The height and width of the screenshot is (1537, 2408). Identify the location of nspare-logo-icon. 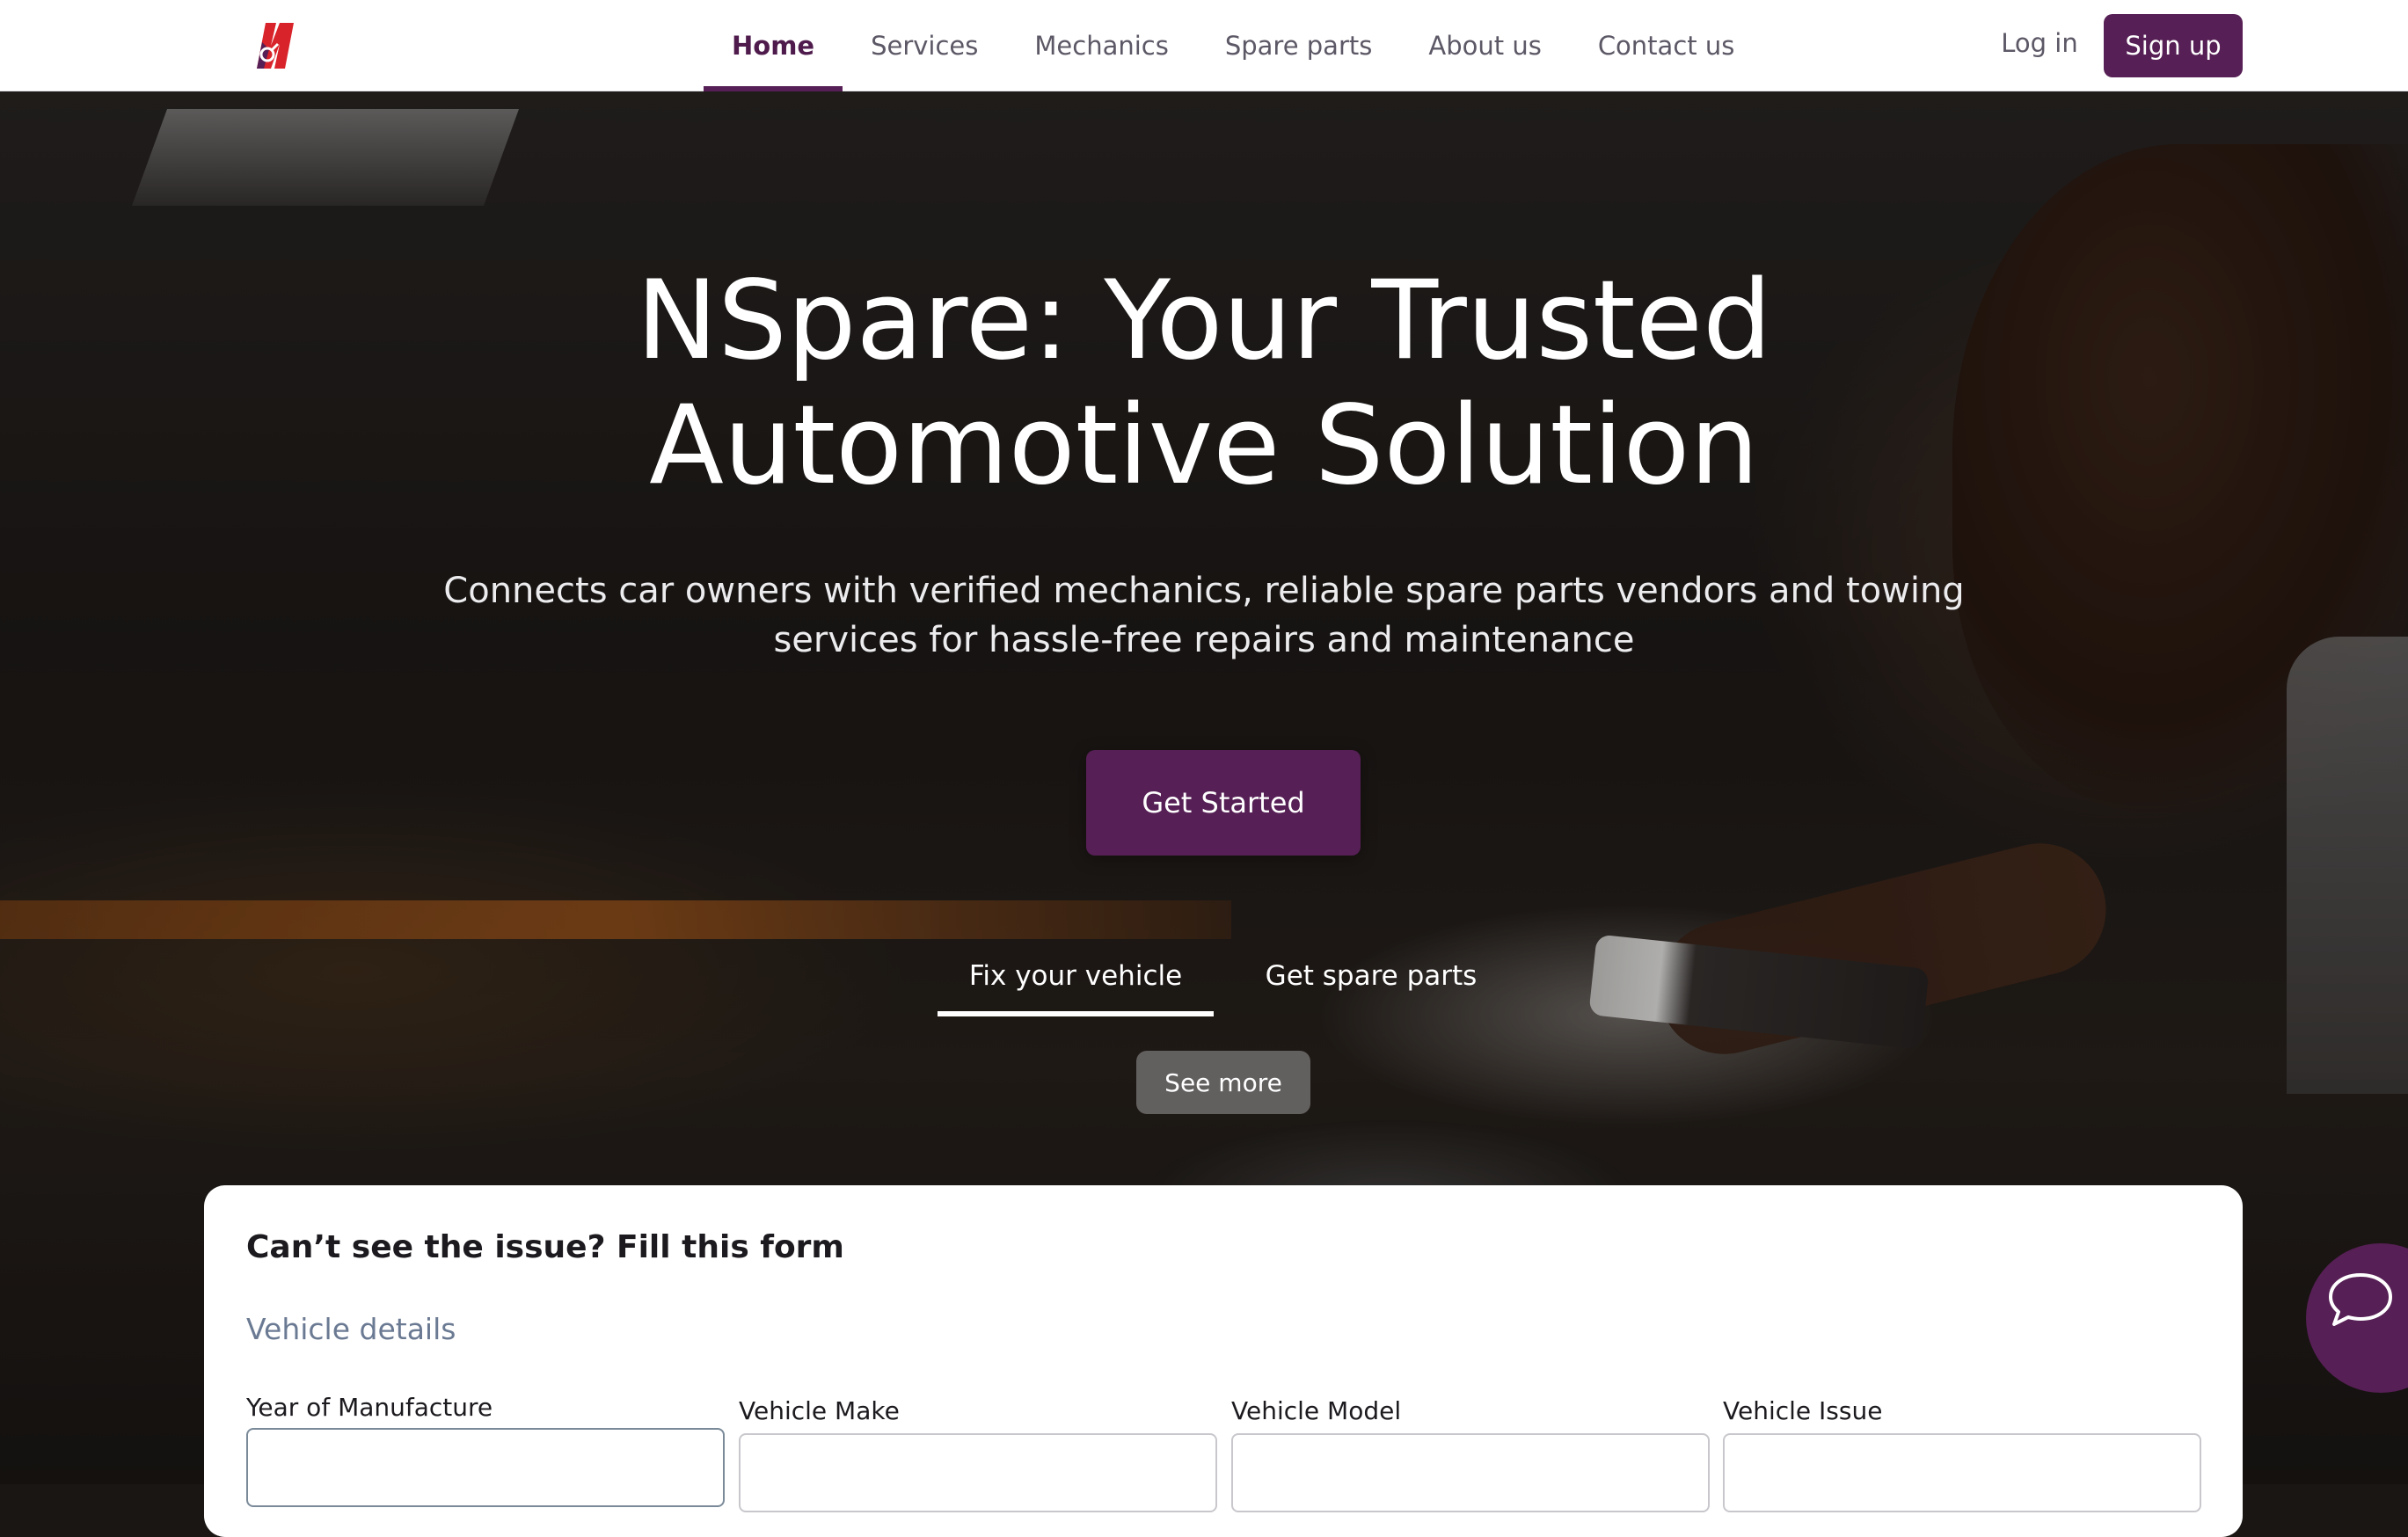
(275, 44).